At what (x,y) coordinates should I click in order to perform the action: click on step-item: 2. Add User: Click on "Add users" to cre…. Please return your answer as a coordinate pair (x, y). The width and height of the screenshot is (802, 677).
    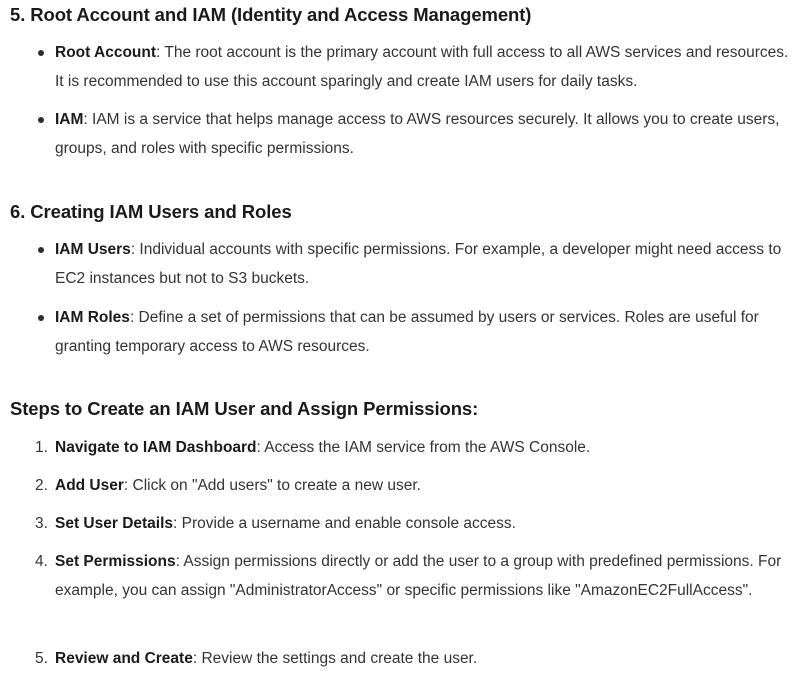
    Looking at the image, I should click on (415, 485).